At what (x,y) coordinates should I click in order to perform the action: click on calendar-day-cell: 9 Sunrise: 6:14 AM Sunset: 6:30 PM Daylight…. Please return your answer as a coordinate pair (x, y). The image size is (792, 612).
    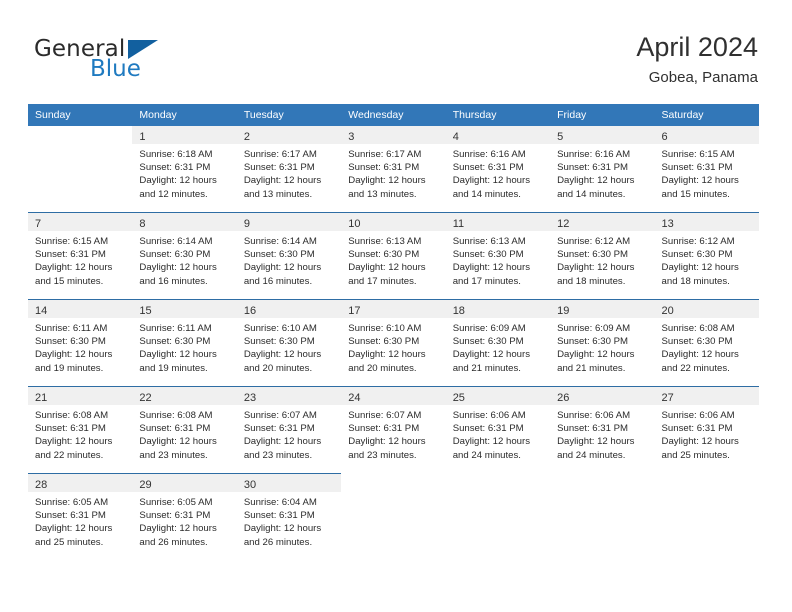
    Looking at the image, I should click on (289, 256).